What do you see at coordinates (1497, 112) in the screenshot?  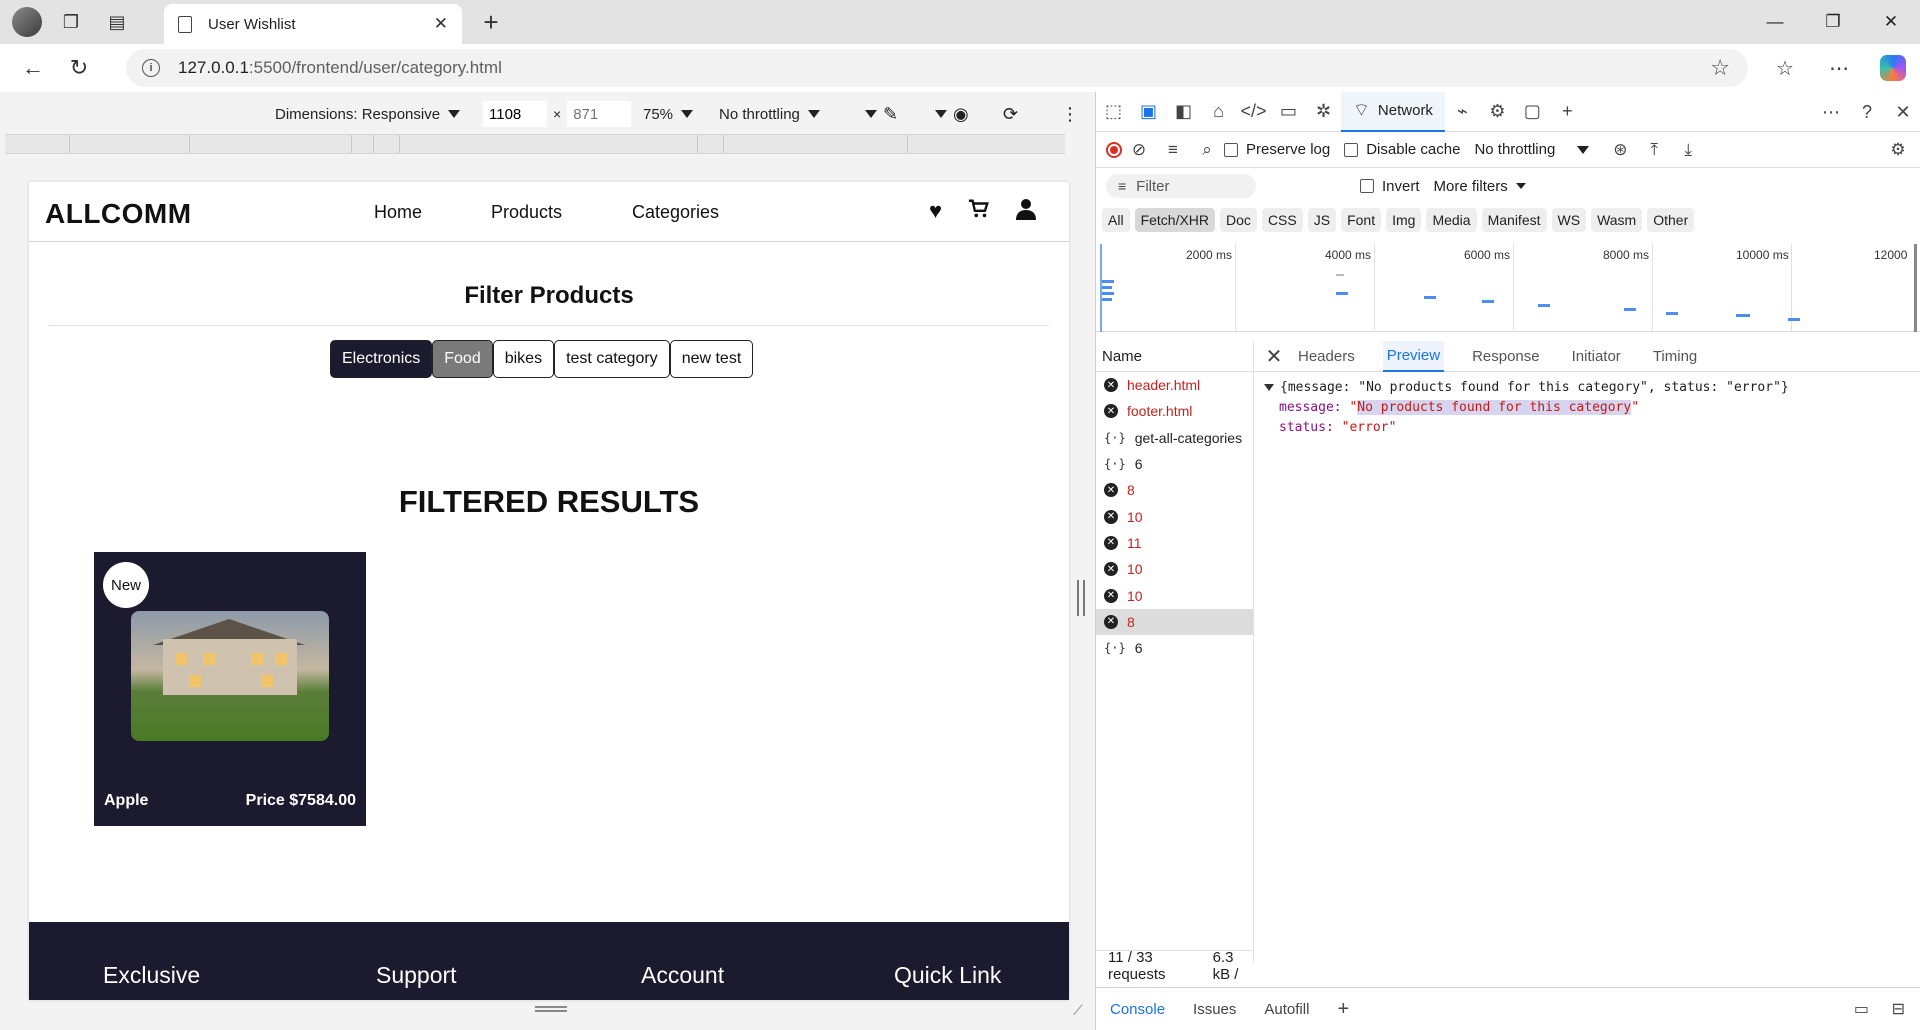 I see `memory-gear-icon: ⚙` at bounding box center [1497, 112].